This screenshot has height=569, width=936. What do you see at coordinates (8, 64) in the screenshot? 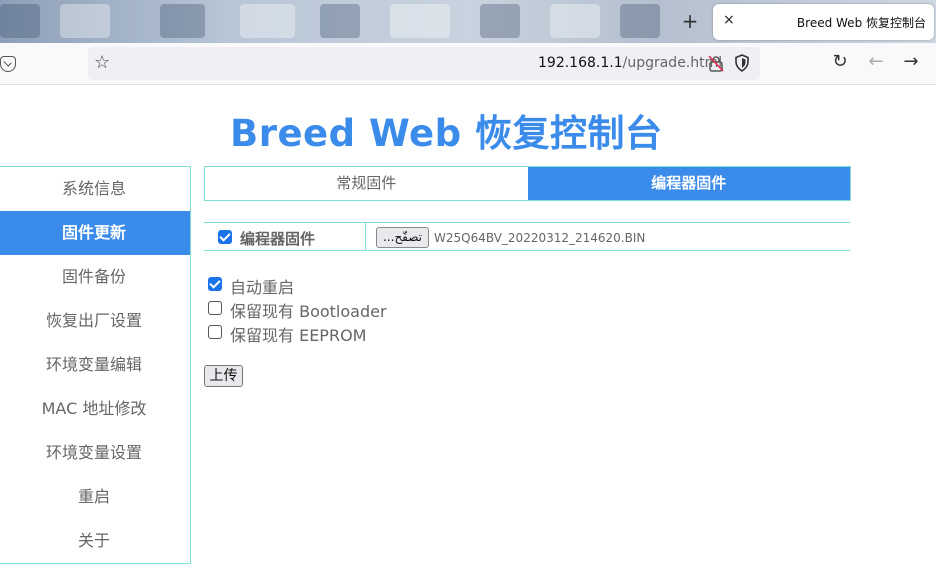
I see `pocket-icon` at bounding box center [8, 64].